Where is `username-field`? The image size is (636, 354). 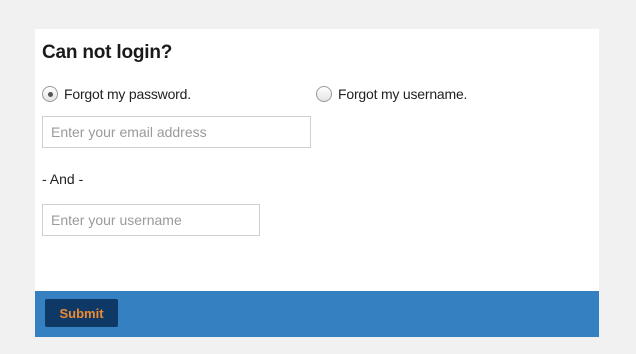
username-field is located at coordinates (151, 220).